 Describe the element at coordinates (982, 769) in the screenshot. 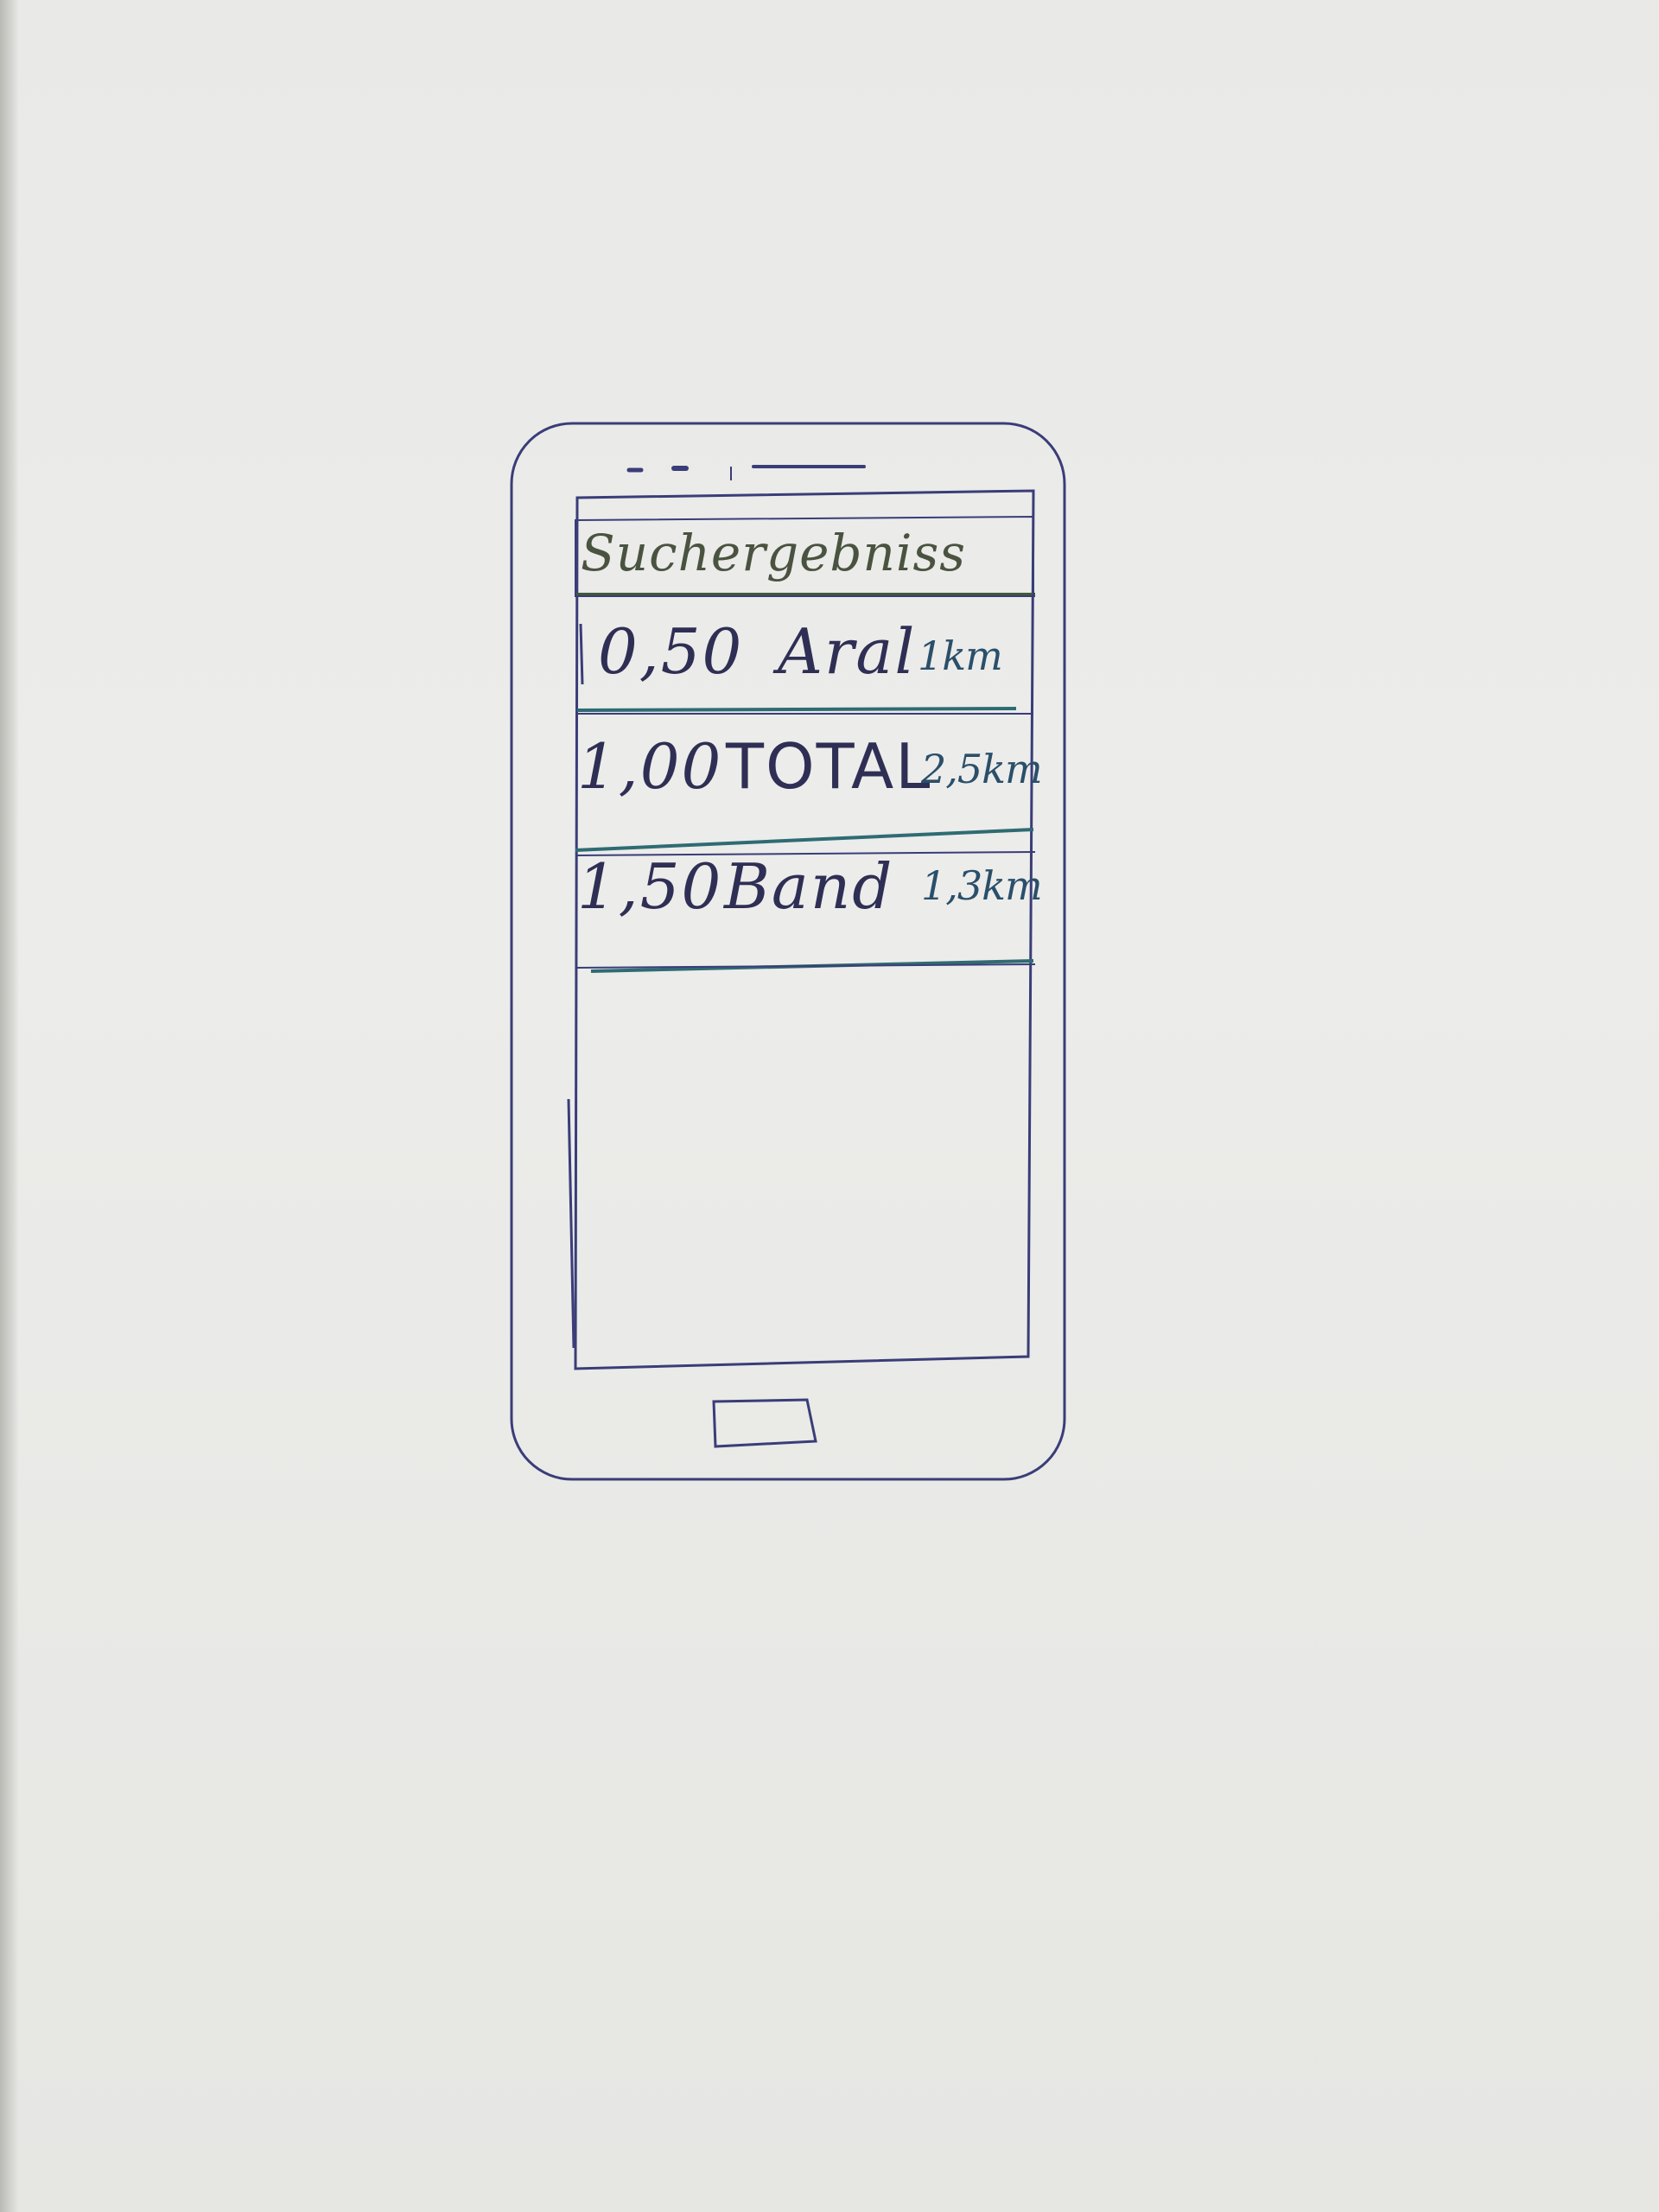

I see `distance-label: 2,5km` at that location.